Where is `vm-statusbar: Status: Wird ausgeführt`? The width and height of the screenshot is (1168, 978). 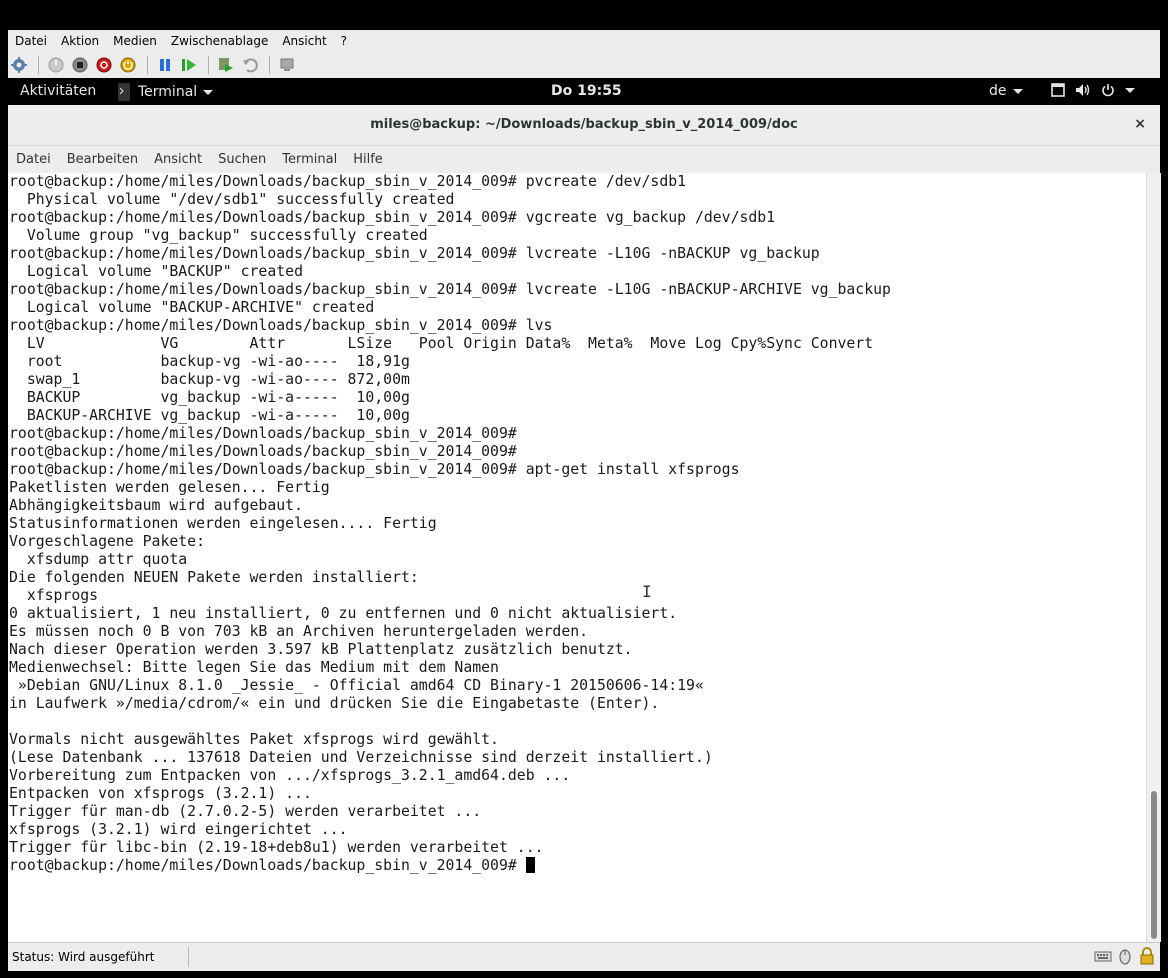
vm-statusbar: Status: Wird ausgeführt is located at coordinates (584, 956).